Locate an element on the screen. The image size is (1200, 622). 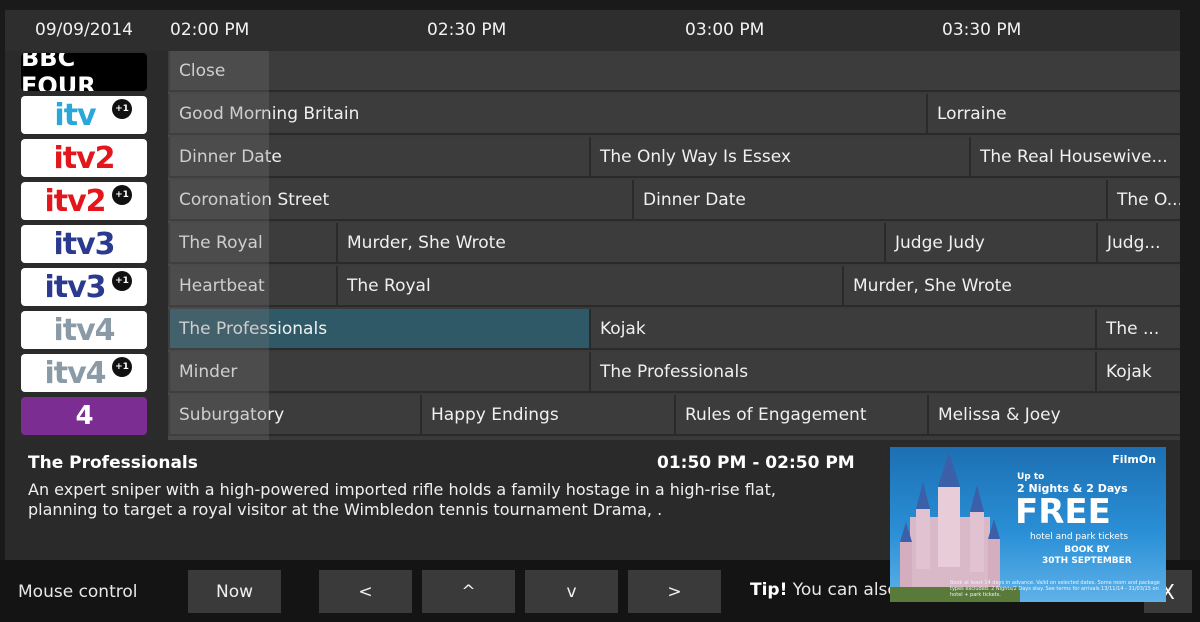
time-slot-label: 02:30 PM is located at coordinates (467, 30).